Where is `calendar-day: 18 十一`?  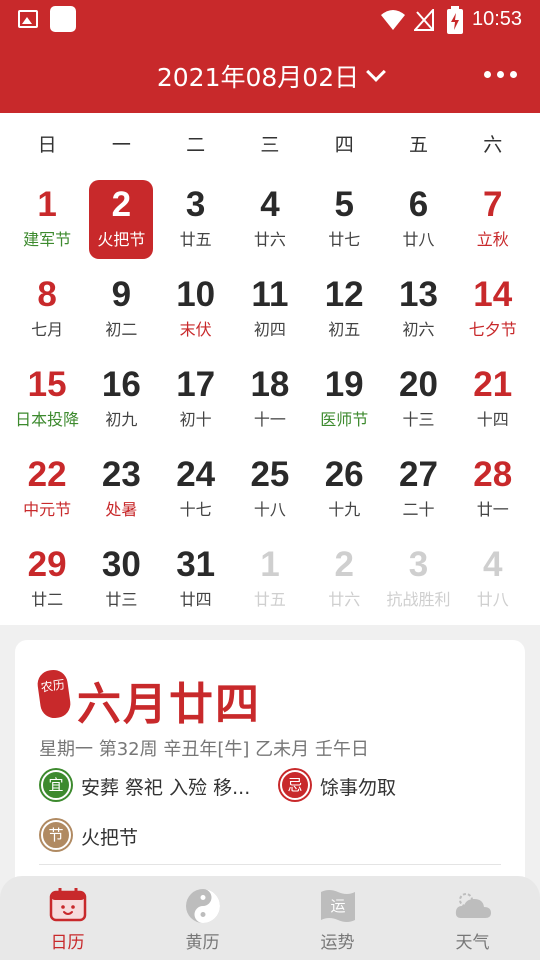 calendar-day: 18 十一 is located at coordinates (270, 402).